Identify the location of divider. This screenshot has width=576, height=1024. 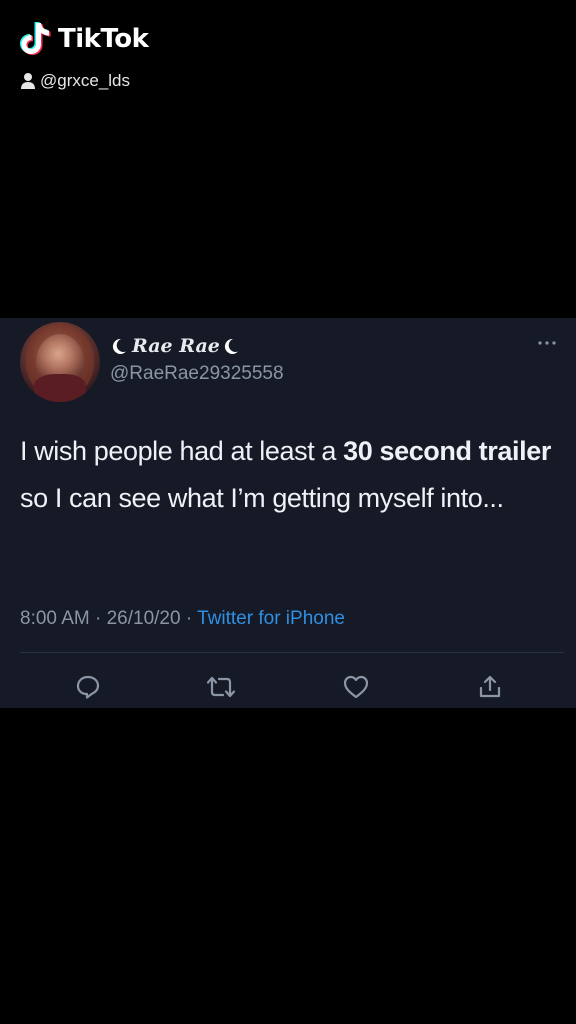
(292, 652).